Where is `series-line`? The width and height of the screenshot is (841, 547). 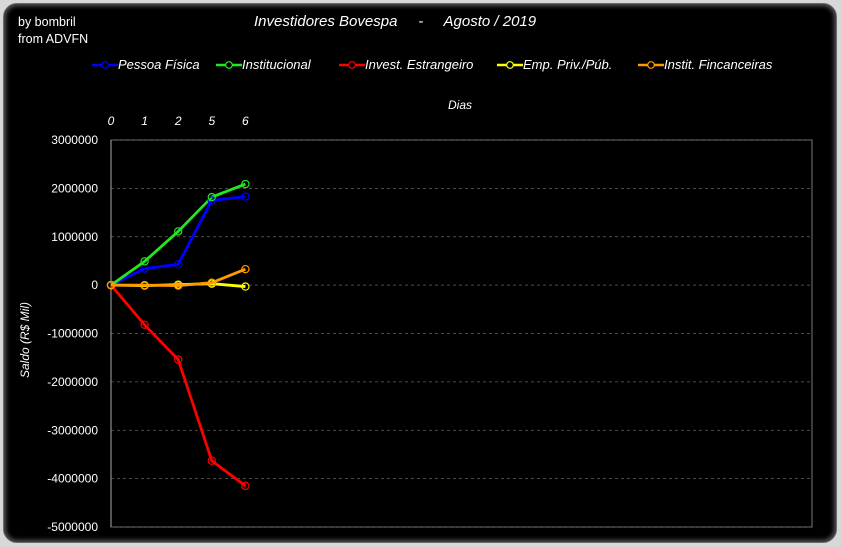
series-line is located at coordinates (178, 386).